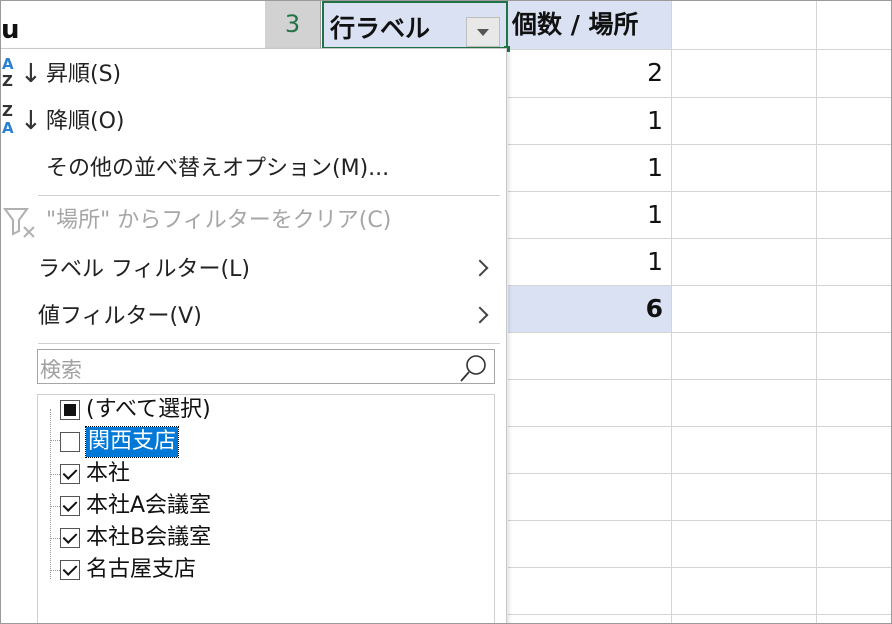 The image size is (892, 624). Describe the element at coordinates (108, 473) in the screenshot. I see `filter-item-label: 本社` at that location.